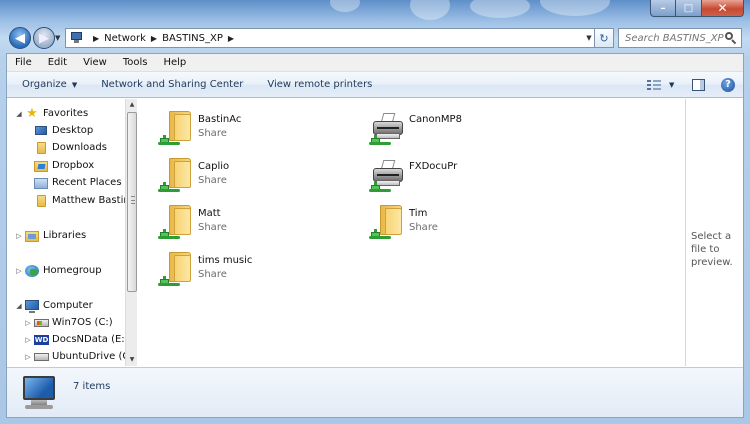  Describe the element at coordinates (245, 222) in the screenshot. I see `share-matt: Matt Share` at that location.